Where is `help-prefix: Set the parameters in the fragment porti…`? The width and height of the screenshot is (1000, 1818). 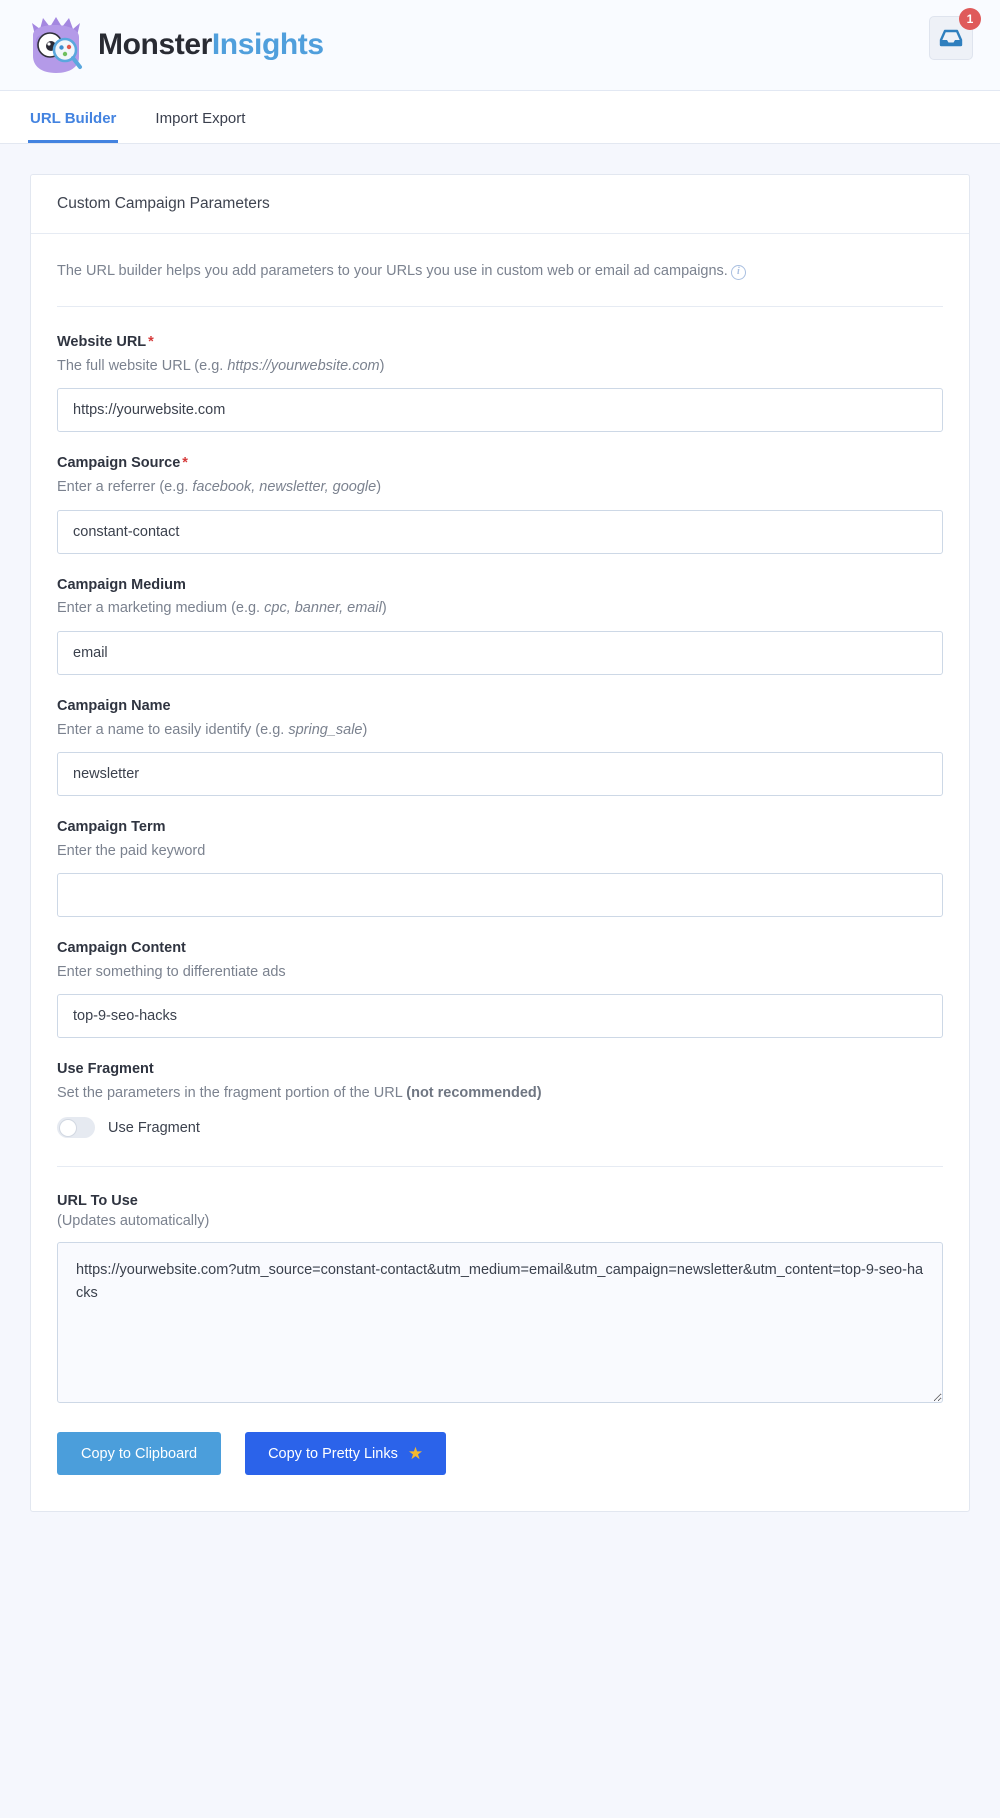
help-prefix: Set the parameters in the fragment porti… is located at coordinates (232, 1093).